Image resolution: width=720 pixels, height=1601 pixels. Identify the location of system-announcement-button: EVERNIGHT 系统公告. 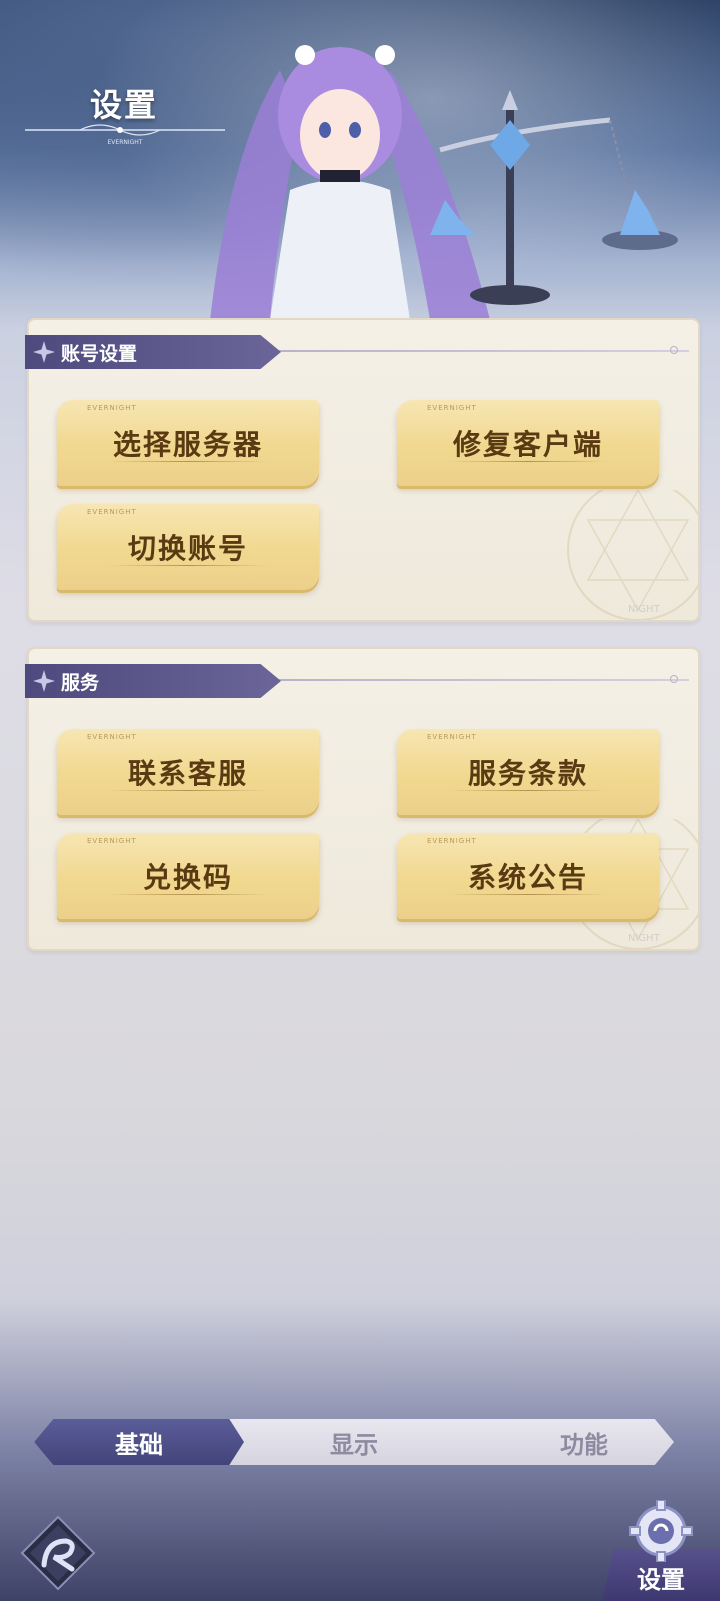
(528, 876).